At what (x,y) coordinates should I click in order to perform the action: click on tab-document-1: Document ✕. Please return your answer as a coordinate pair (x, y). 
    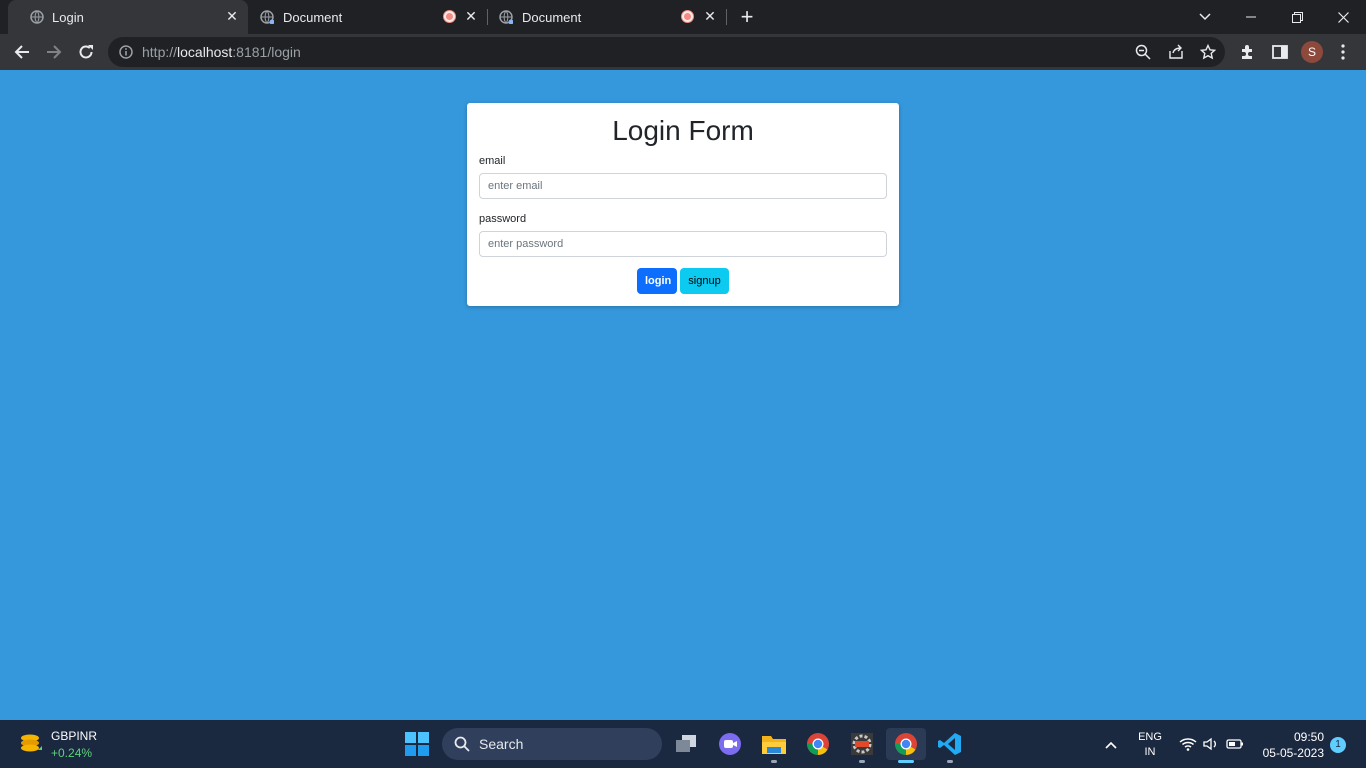
    Looking at the image, I should click on (367, 17).